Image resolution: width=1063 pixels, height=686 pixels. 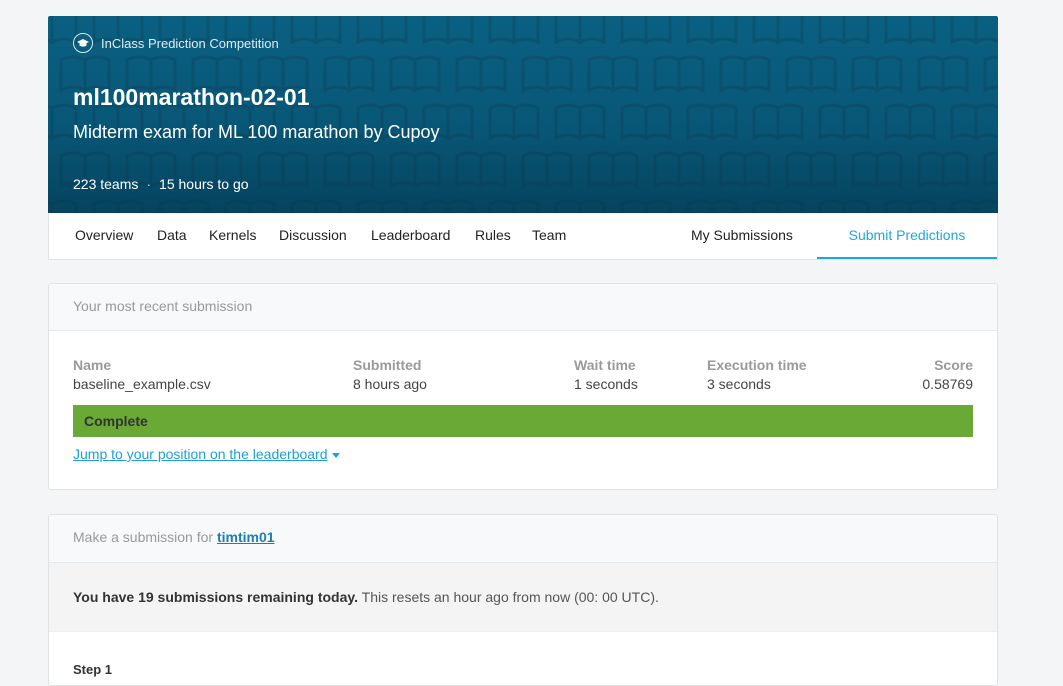 I want to click on jump-to-leaderboard-link: Jump to your position on the leaderboard, so click(x=206, y=454).